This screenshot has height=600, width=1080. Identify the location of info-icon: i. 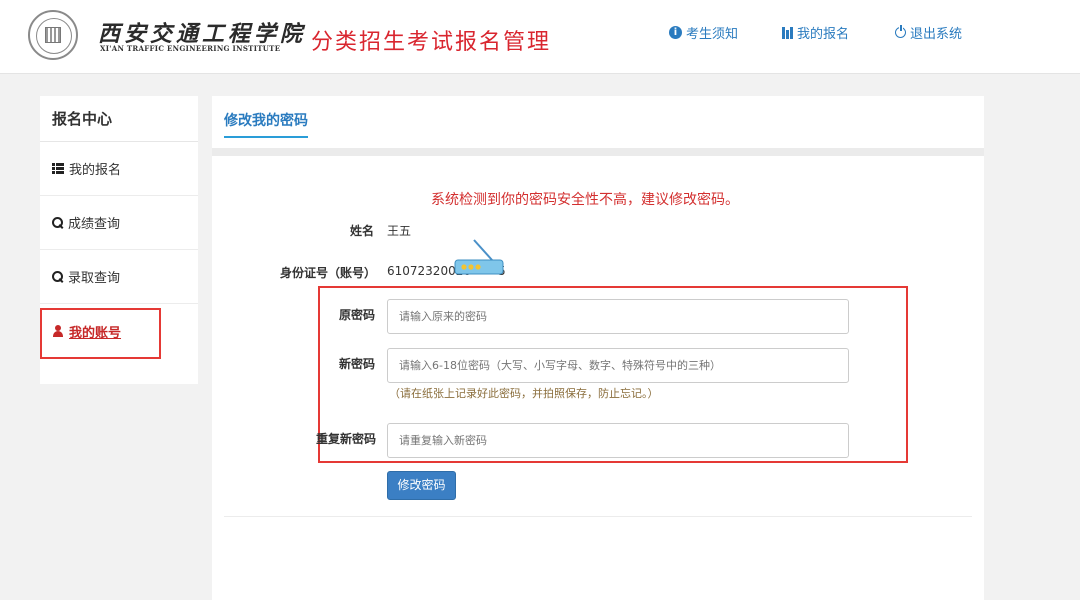
(675, 32).